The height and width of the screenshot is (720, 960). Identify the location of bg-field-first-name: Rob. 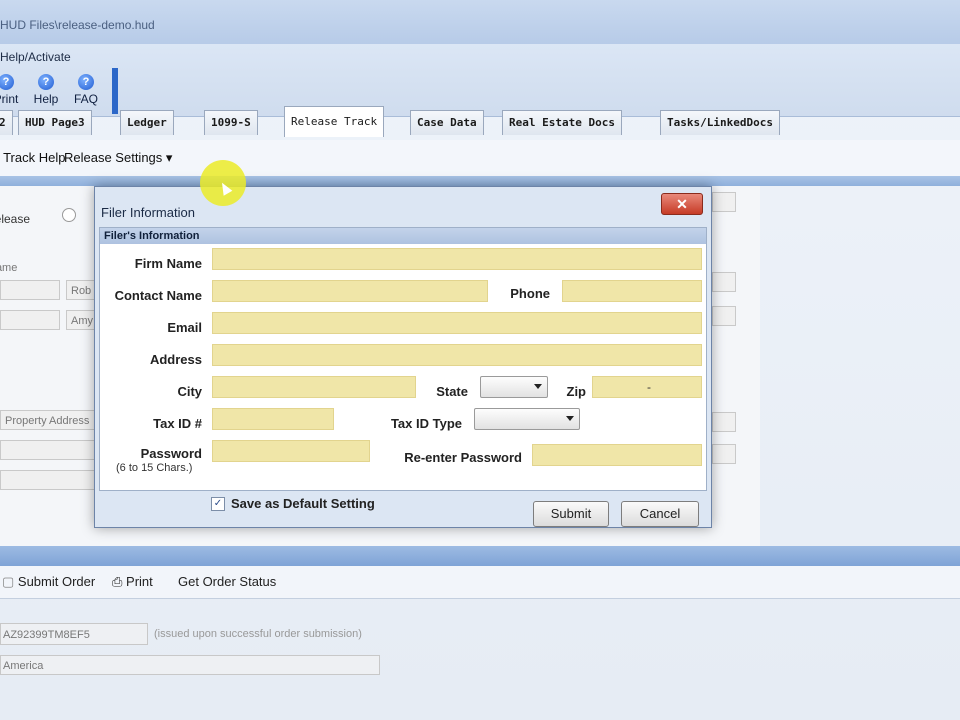
(81, 290).